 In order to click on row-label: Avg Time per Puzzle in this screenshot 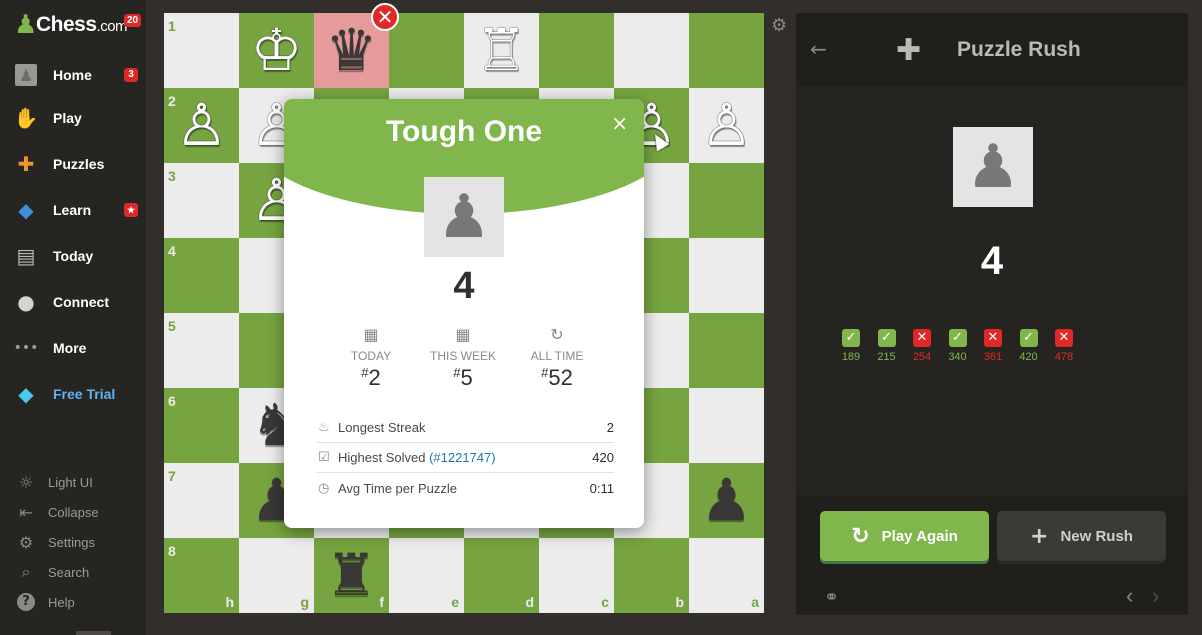, I will do `click(397, 488)`.